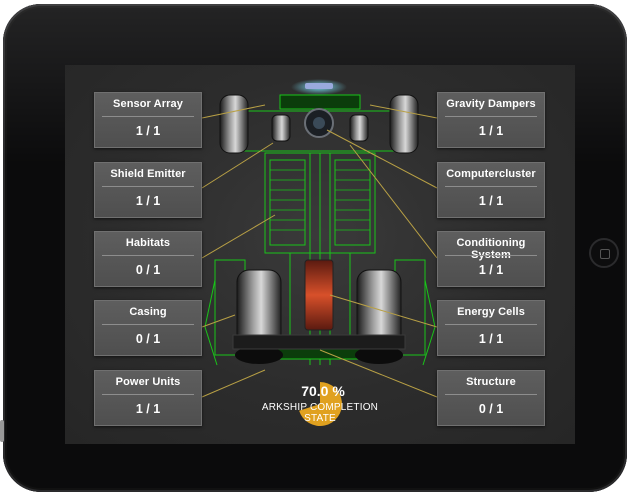 This screenshot has width=630, height=495. What do you see at coordinates (491, 190) in the screenshot?
I see `module-card-computercluster: Computercluster 1 / 1` at bounding box center [491, 190].